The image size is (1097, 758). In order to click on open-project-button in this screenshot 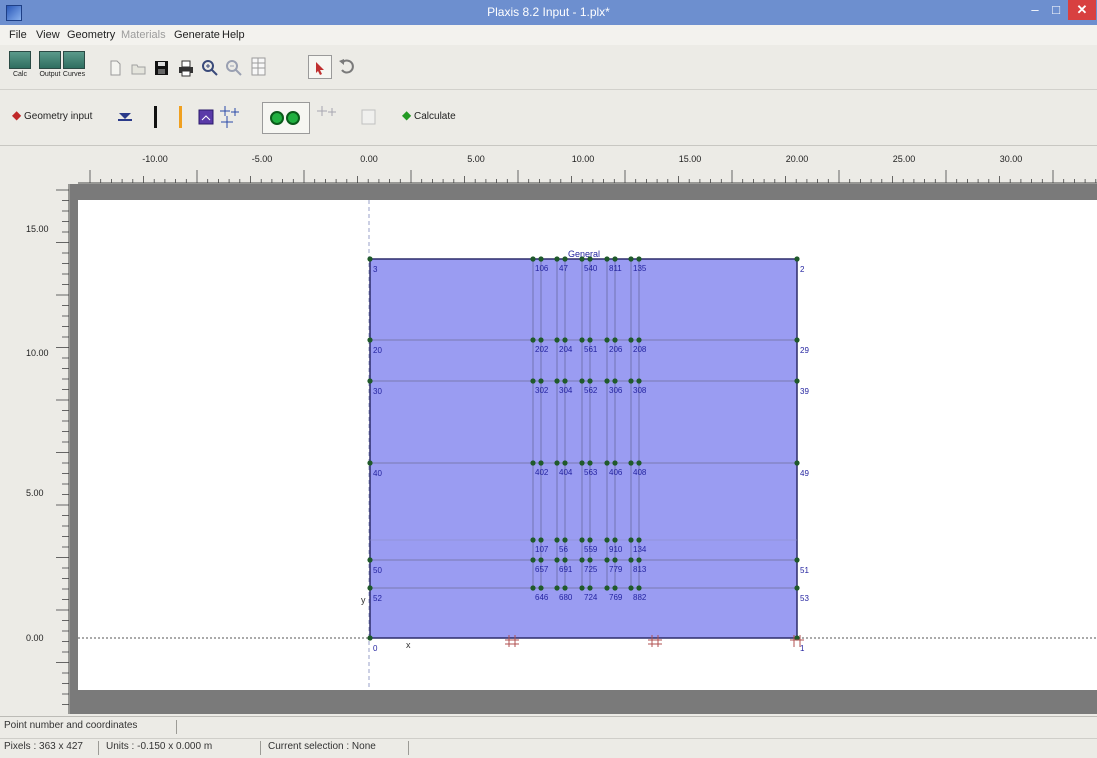, I will do `click(139, 68)`.